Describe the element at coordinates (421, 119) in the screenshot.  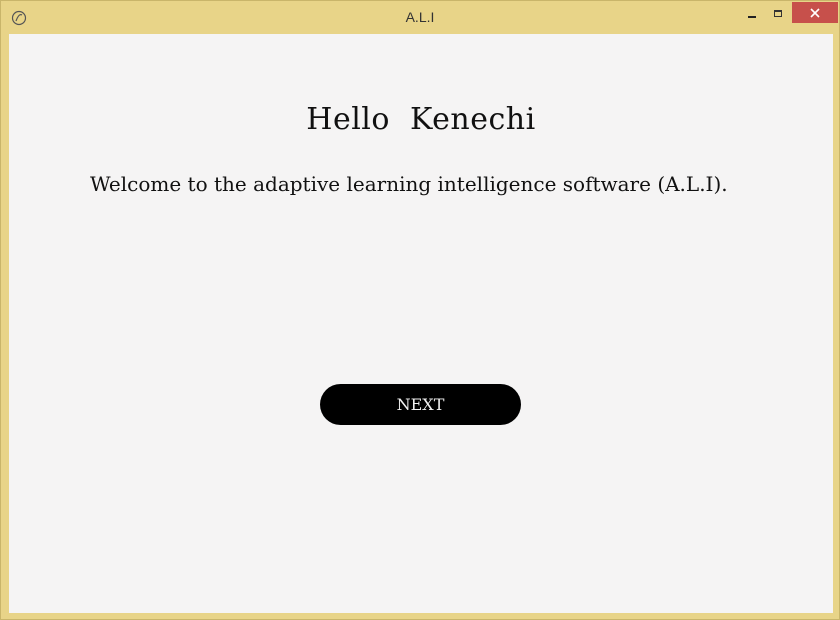
I see `greeting-heading: Hello Kenechi` at that location.